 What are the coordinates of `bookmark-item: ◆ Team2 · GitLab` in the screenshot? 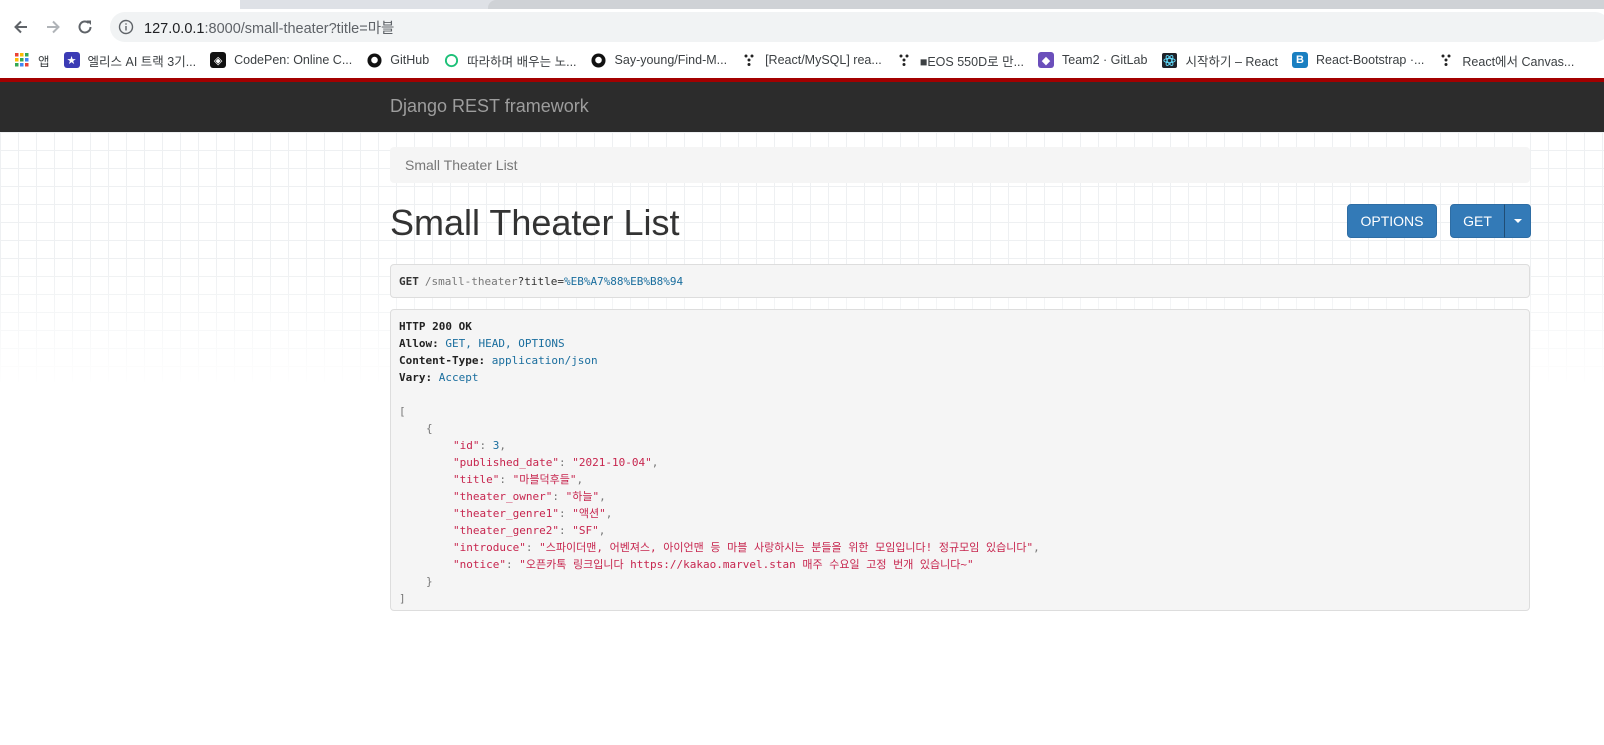 It's located at (1092, 60).